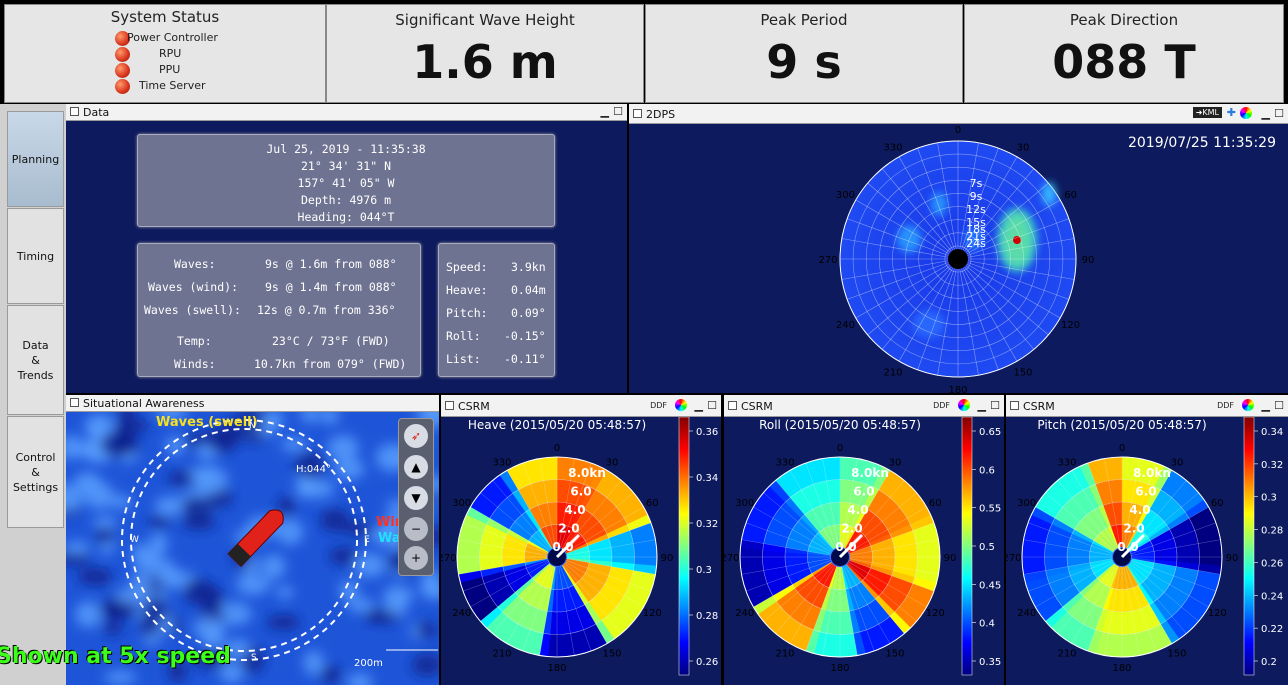  I want to click on csrm-angle-label: 210, so click(784, 653).